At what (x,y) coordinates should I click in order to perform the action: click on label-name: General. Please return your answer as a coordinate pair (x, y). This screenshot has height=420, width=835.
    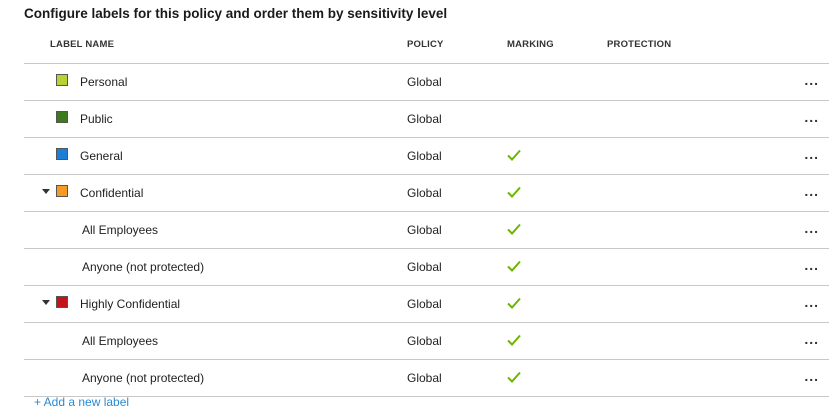
    Looking at the image, I should click on (101, 156).